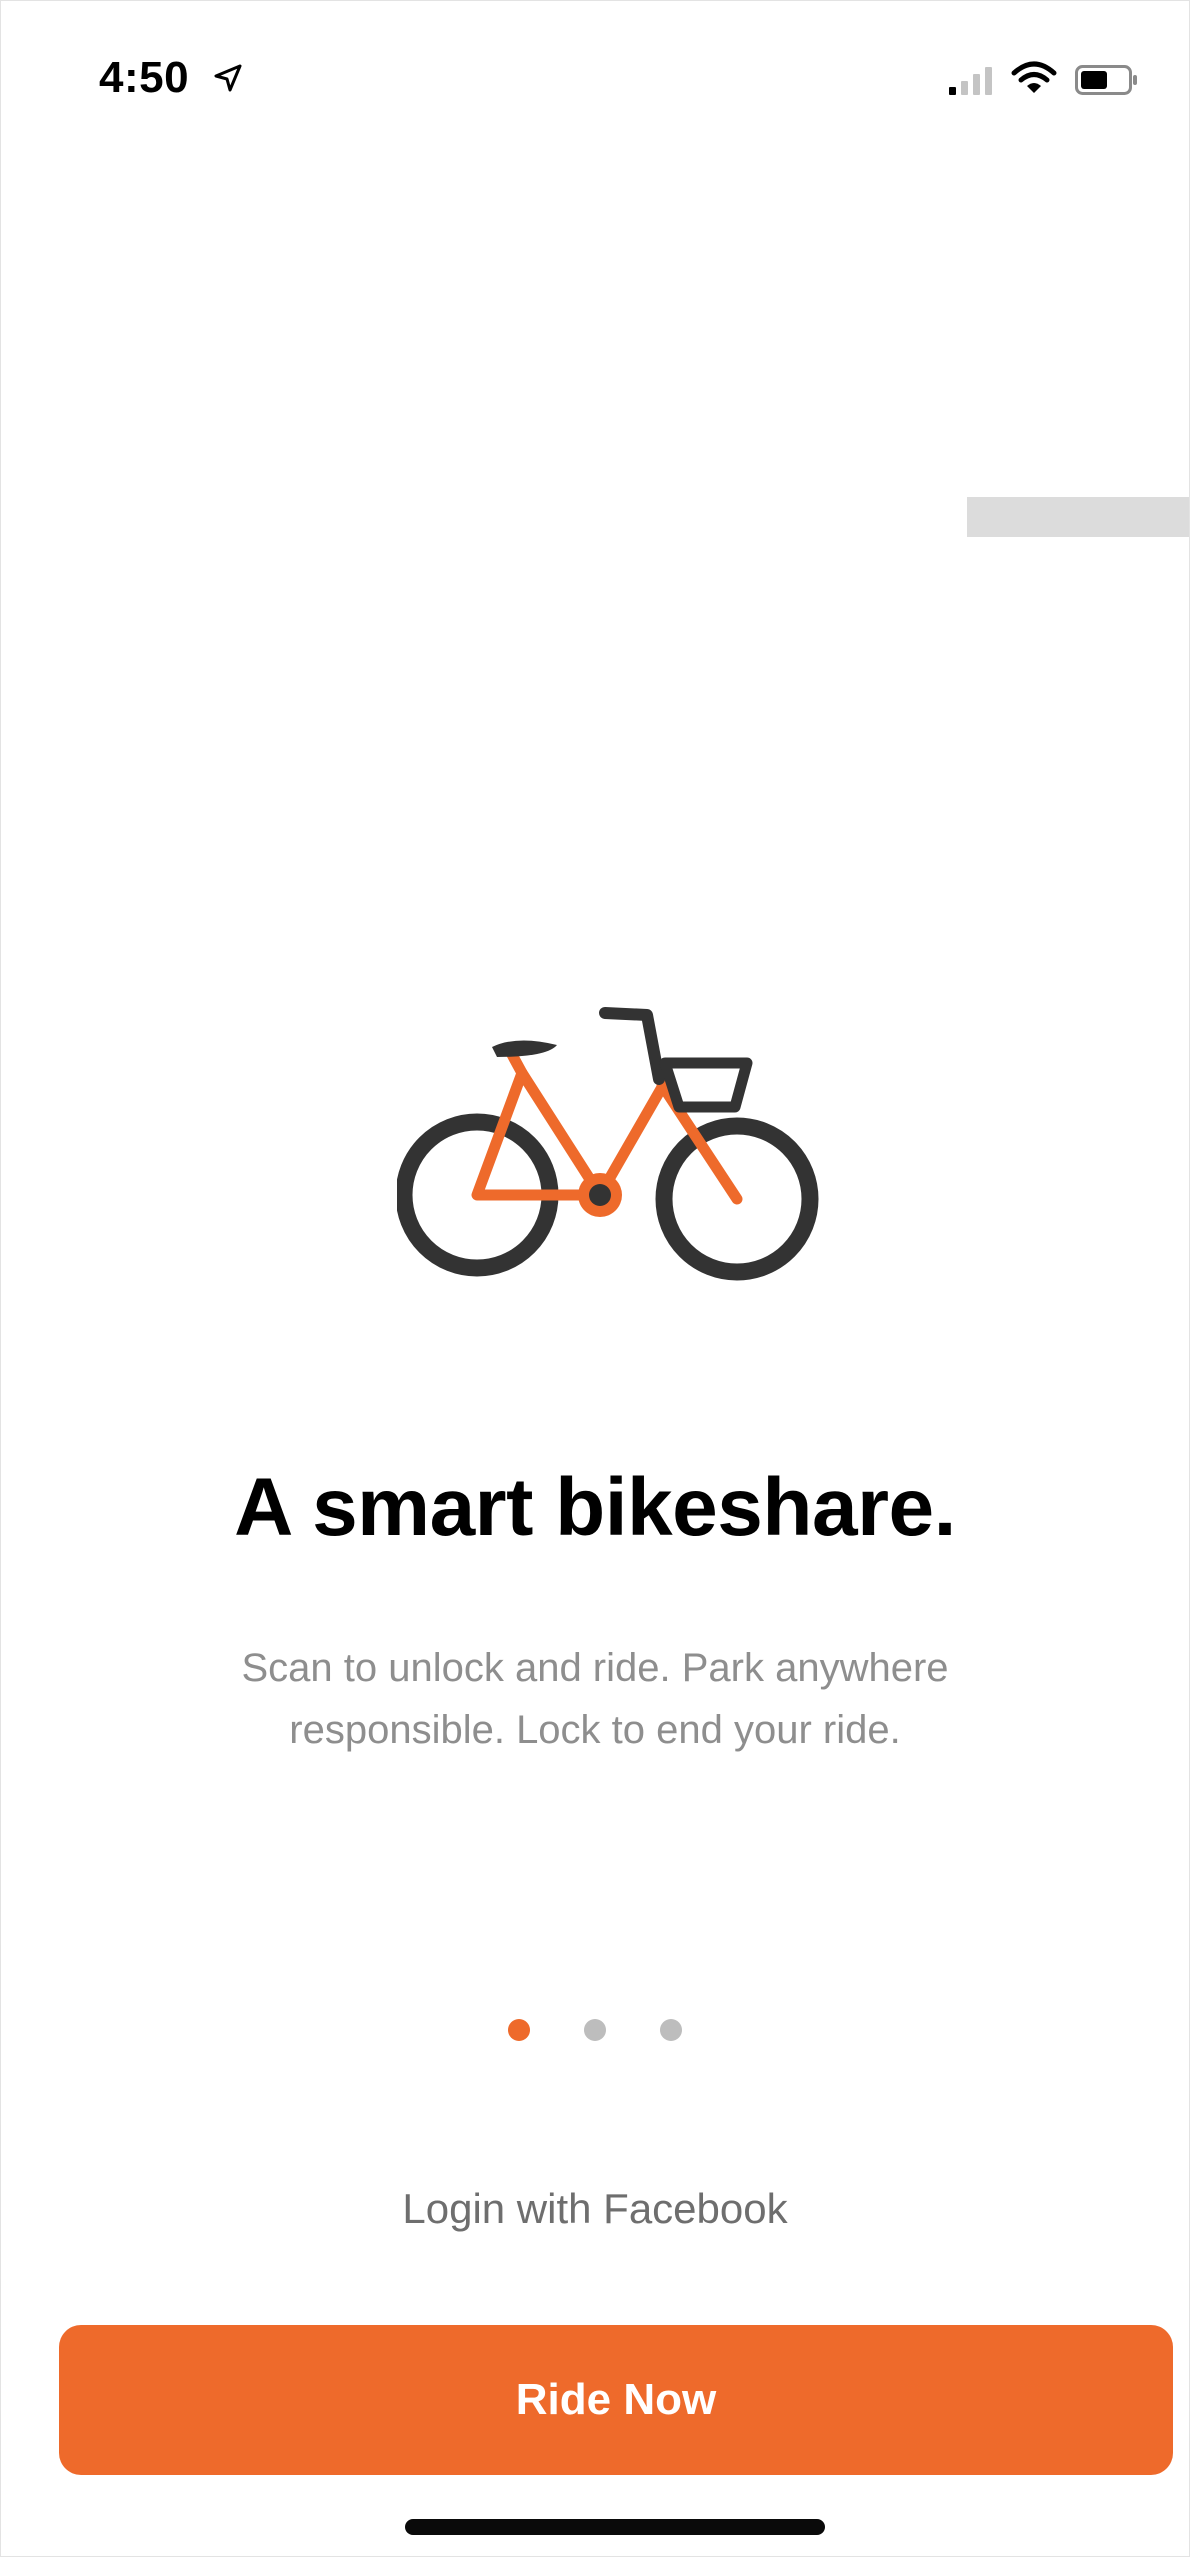  Describe the element at coordinates (595, 81) in the screenshot. I see `status-bar: 4:50` at that location.